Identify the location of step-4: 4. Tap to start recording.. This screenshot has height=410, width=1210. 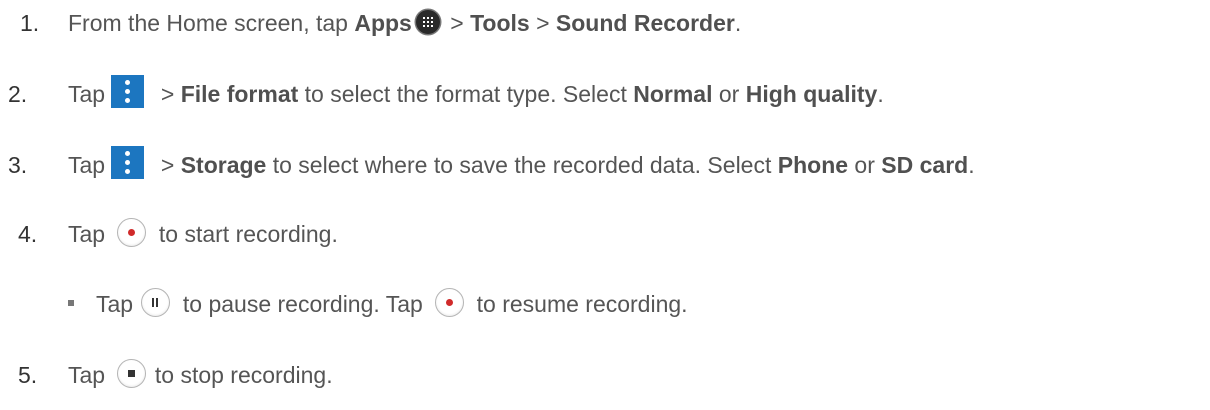
(178, 233).